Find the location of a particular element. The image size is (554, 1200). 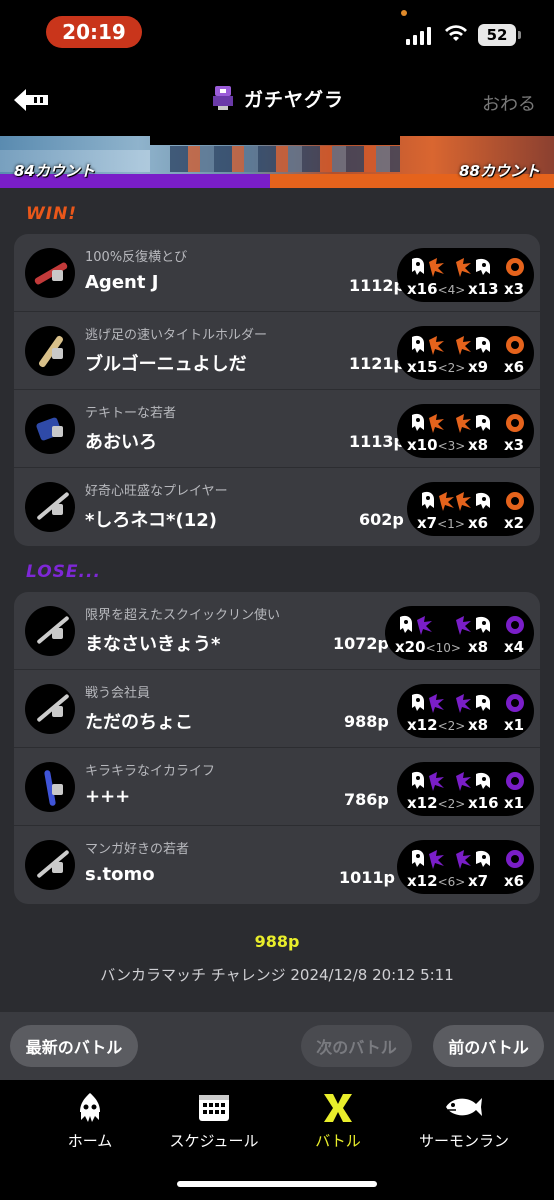

kill-count: x10<3> is located at coordinates (436, 445).